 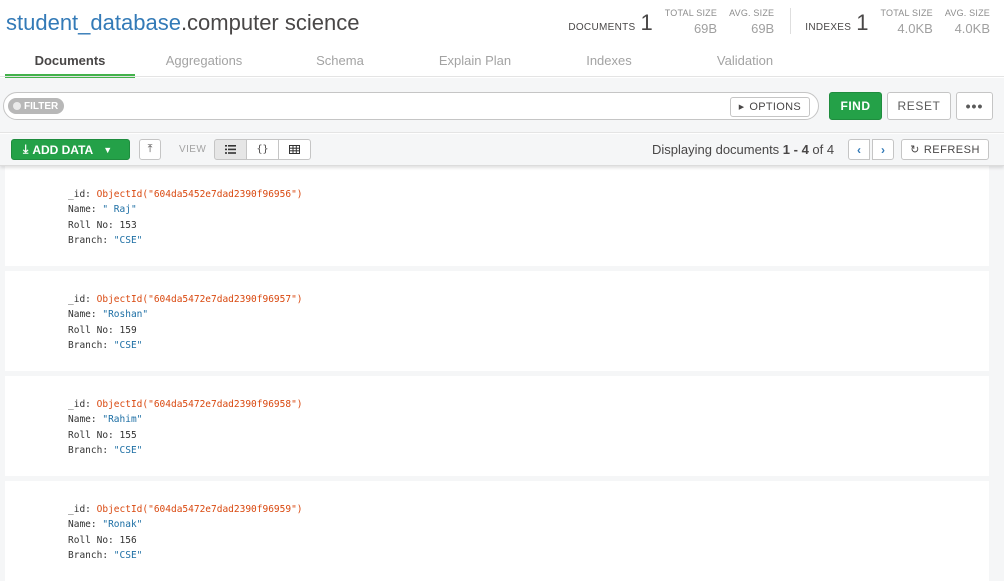 What do you see at coordinates (763, 28) in the screenshot?
I see `doc-avg-size: 69B` at bounding box center [763, 28].